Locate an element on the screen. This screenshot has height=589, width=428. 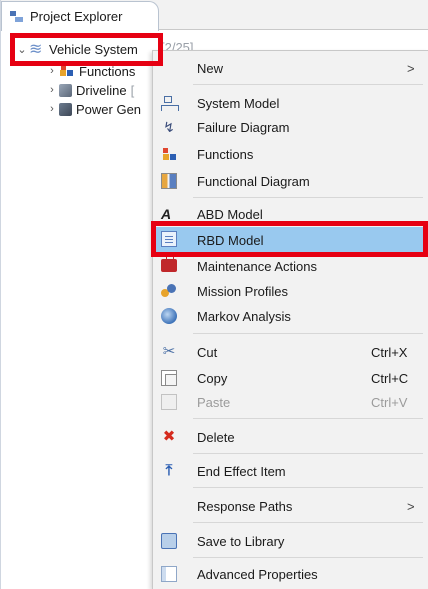
properties-icon is located at coordinates (169, 574).